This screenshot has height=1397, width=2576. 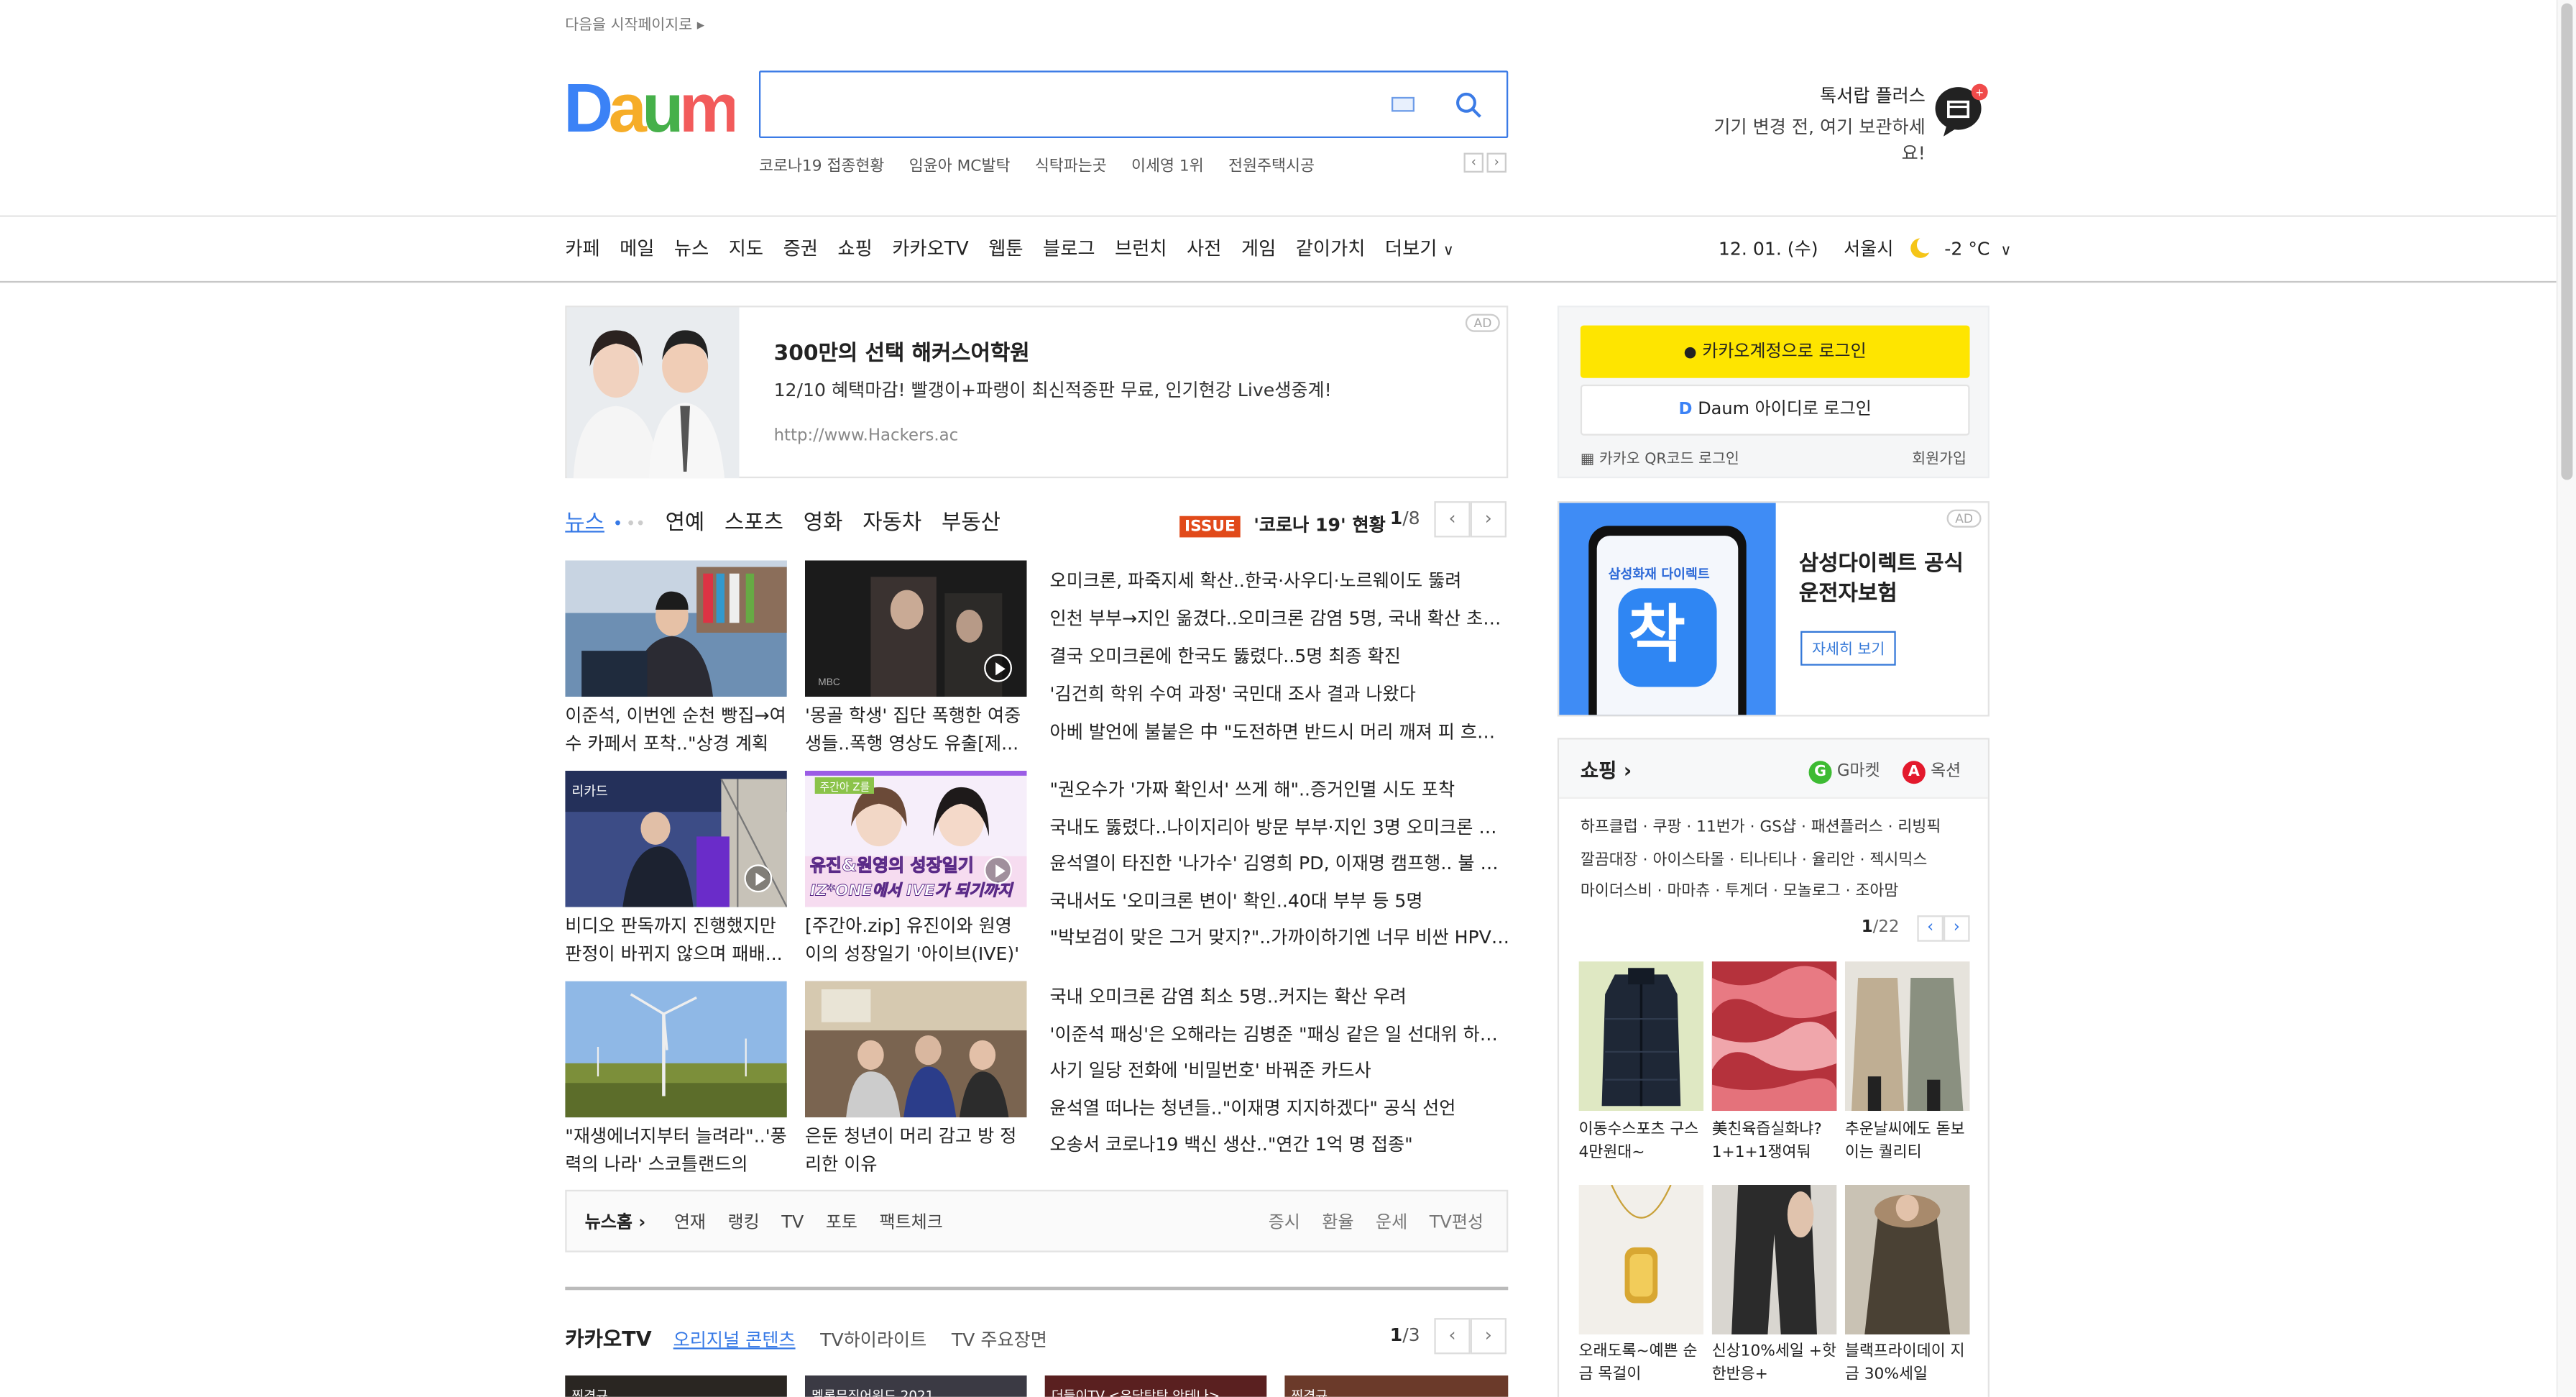 What do you see at coordinates (1271, 166) in the screenshot?
I see `keyword-5: 전원주택시공` at bounding box center [1271, 166].